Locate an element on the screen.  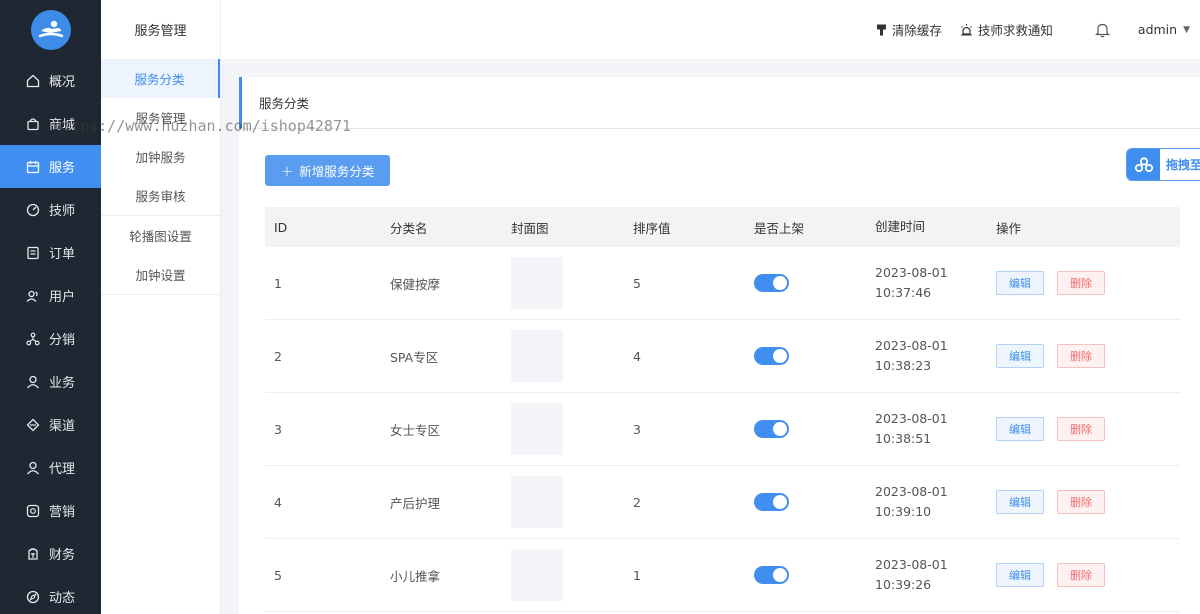
add-category-button: + 新增服务分类 is located at coordinates (327, 170).